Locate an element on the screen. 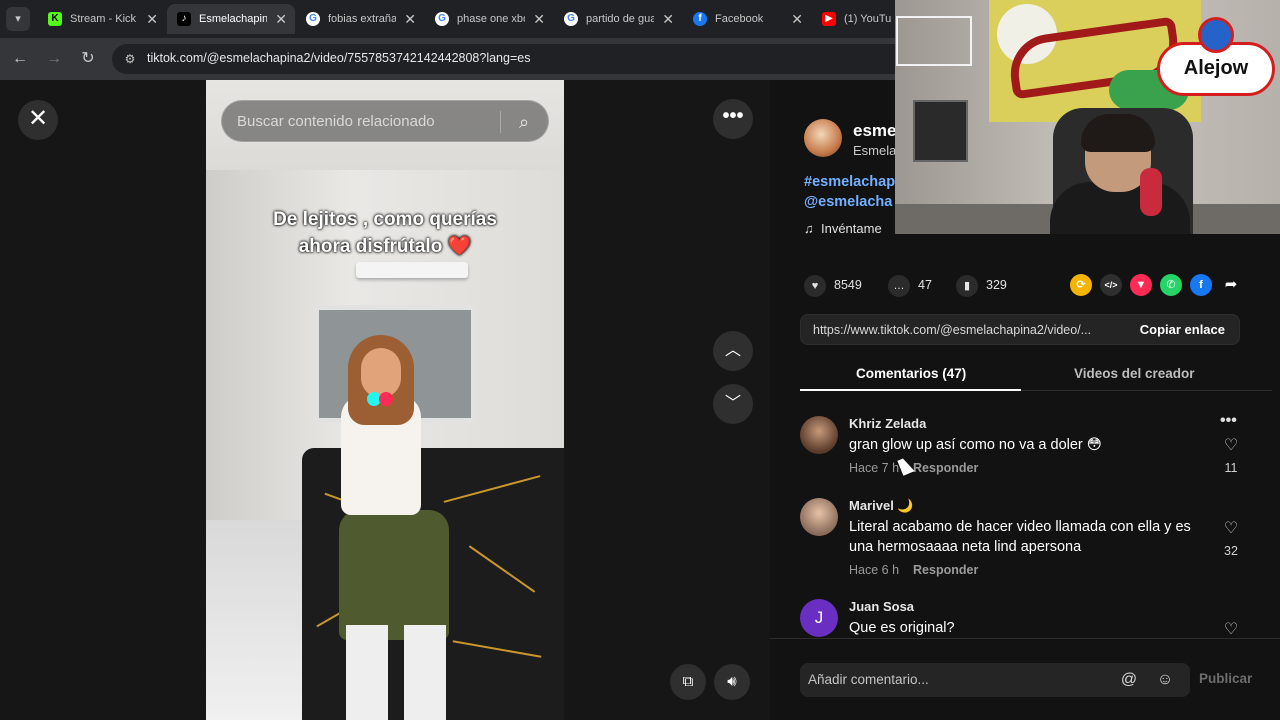 The width and height of the screenshot is (1280, 720). search-bar: Buscar contenido relacionado ⌕ is located at coordinates (385, 121).